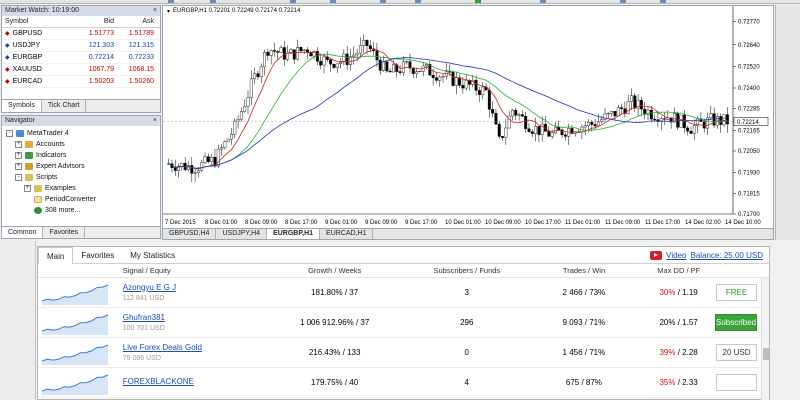  Describe the element at coordinates (467, 270) in the screenshot. I see `header-subscribers-funds: Subscribers / Funds` at that location.